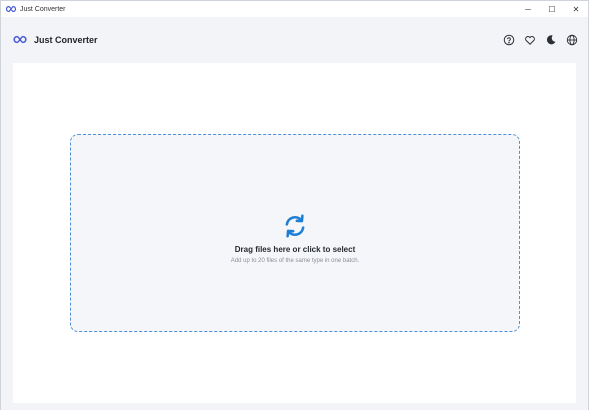 This screenshot has width=589, height=410. Describe the element at coordinates (295, 225) in the screenshot. I see `sync-arrows-icon` at that location.